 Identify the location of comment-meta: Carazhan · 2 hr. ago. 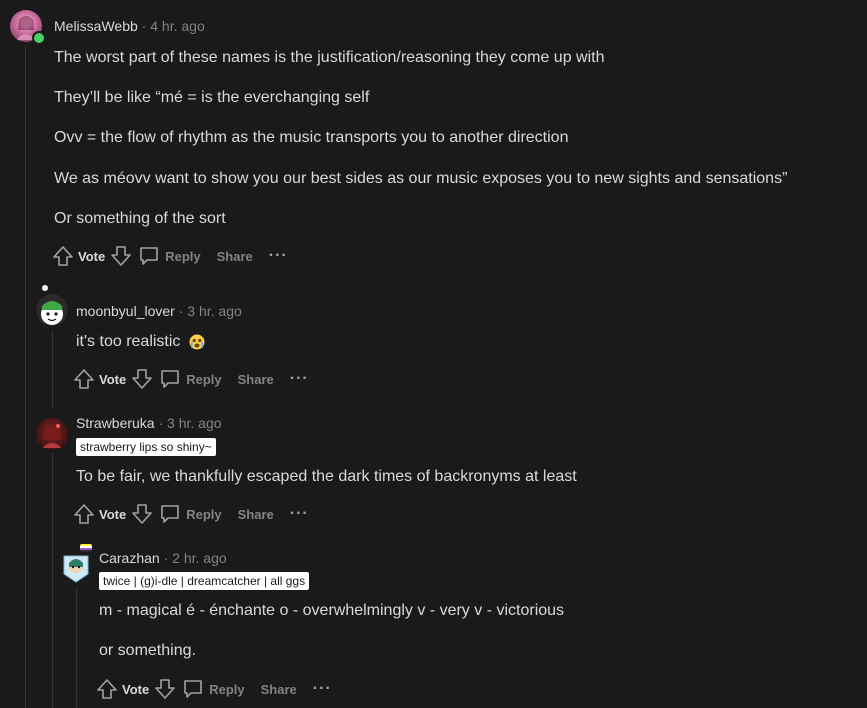
(163, 558).